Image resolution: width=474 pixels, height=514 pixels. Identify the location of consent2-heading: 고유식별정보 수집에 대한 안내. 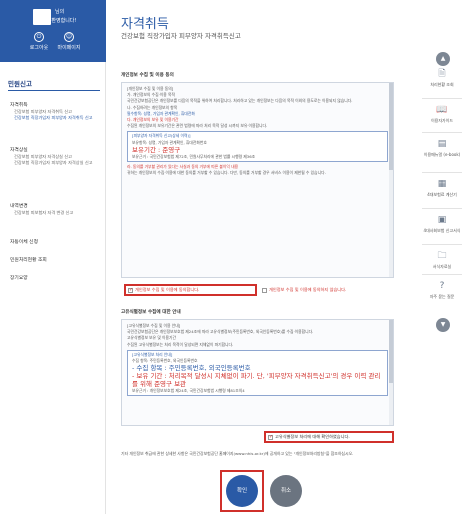
(151, 312).